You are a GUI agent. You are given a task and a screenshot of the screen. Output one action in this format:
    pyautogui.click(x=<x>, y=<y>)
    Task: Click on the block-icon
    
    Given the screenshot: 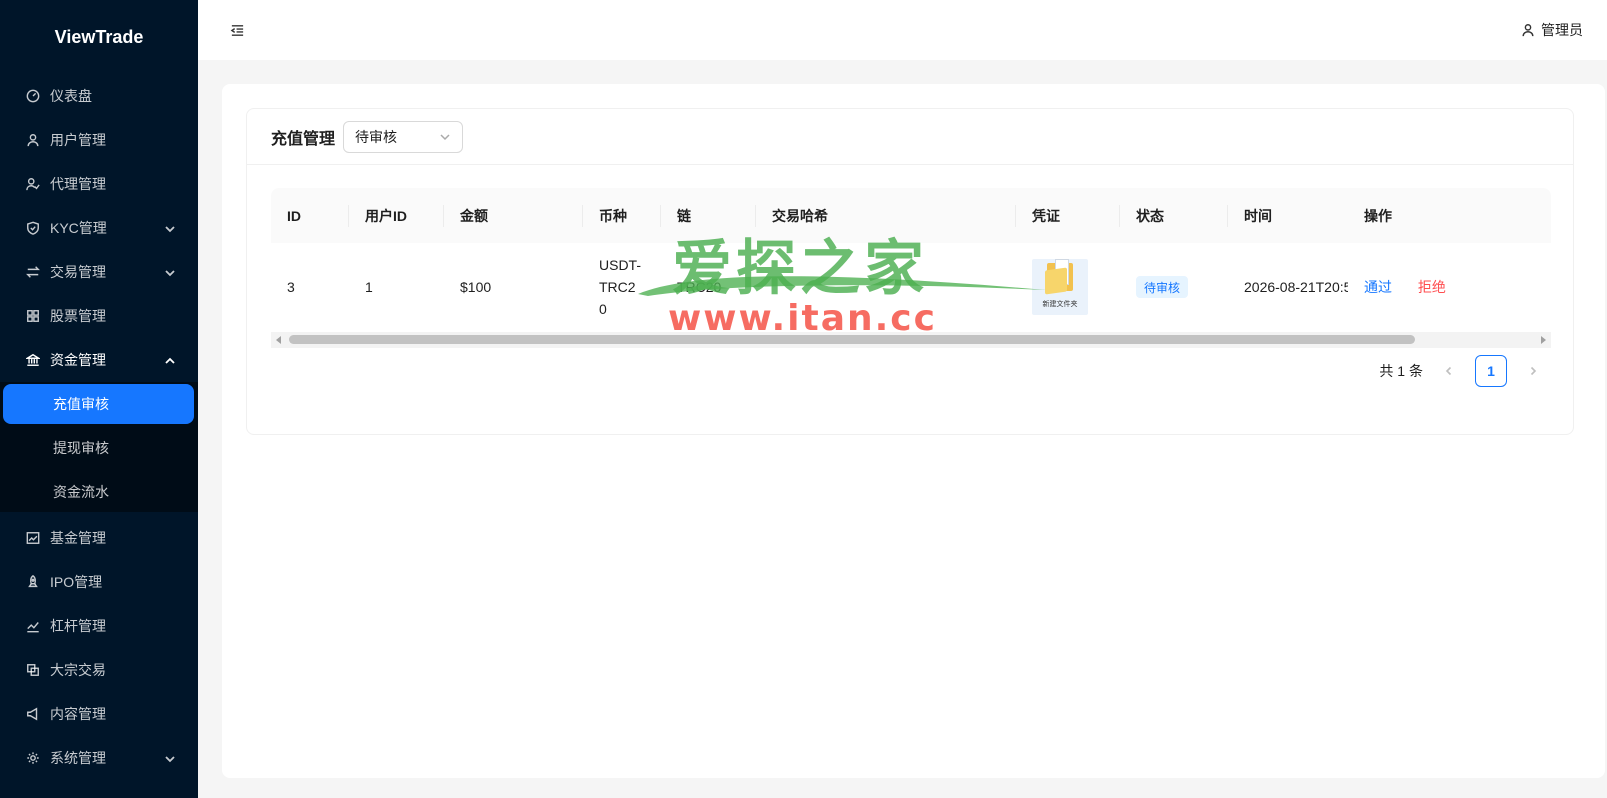 What is the action you would take?
    pyautogui.click(x=33, y=670)
    